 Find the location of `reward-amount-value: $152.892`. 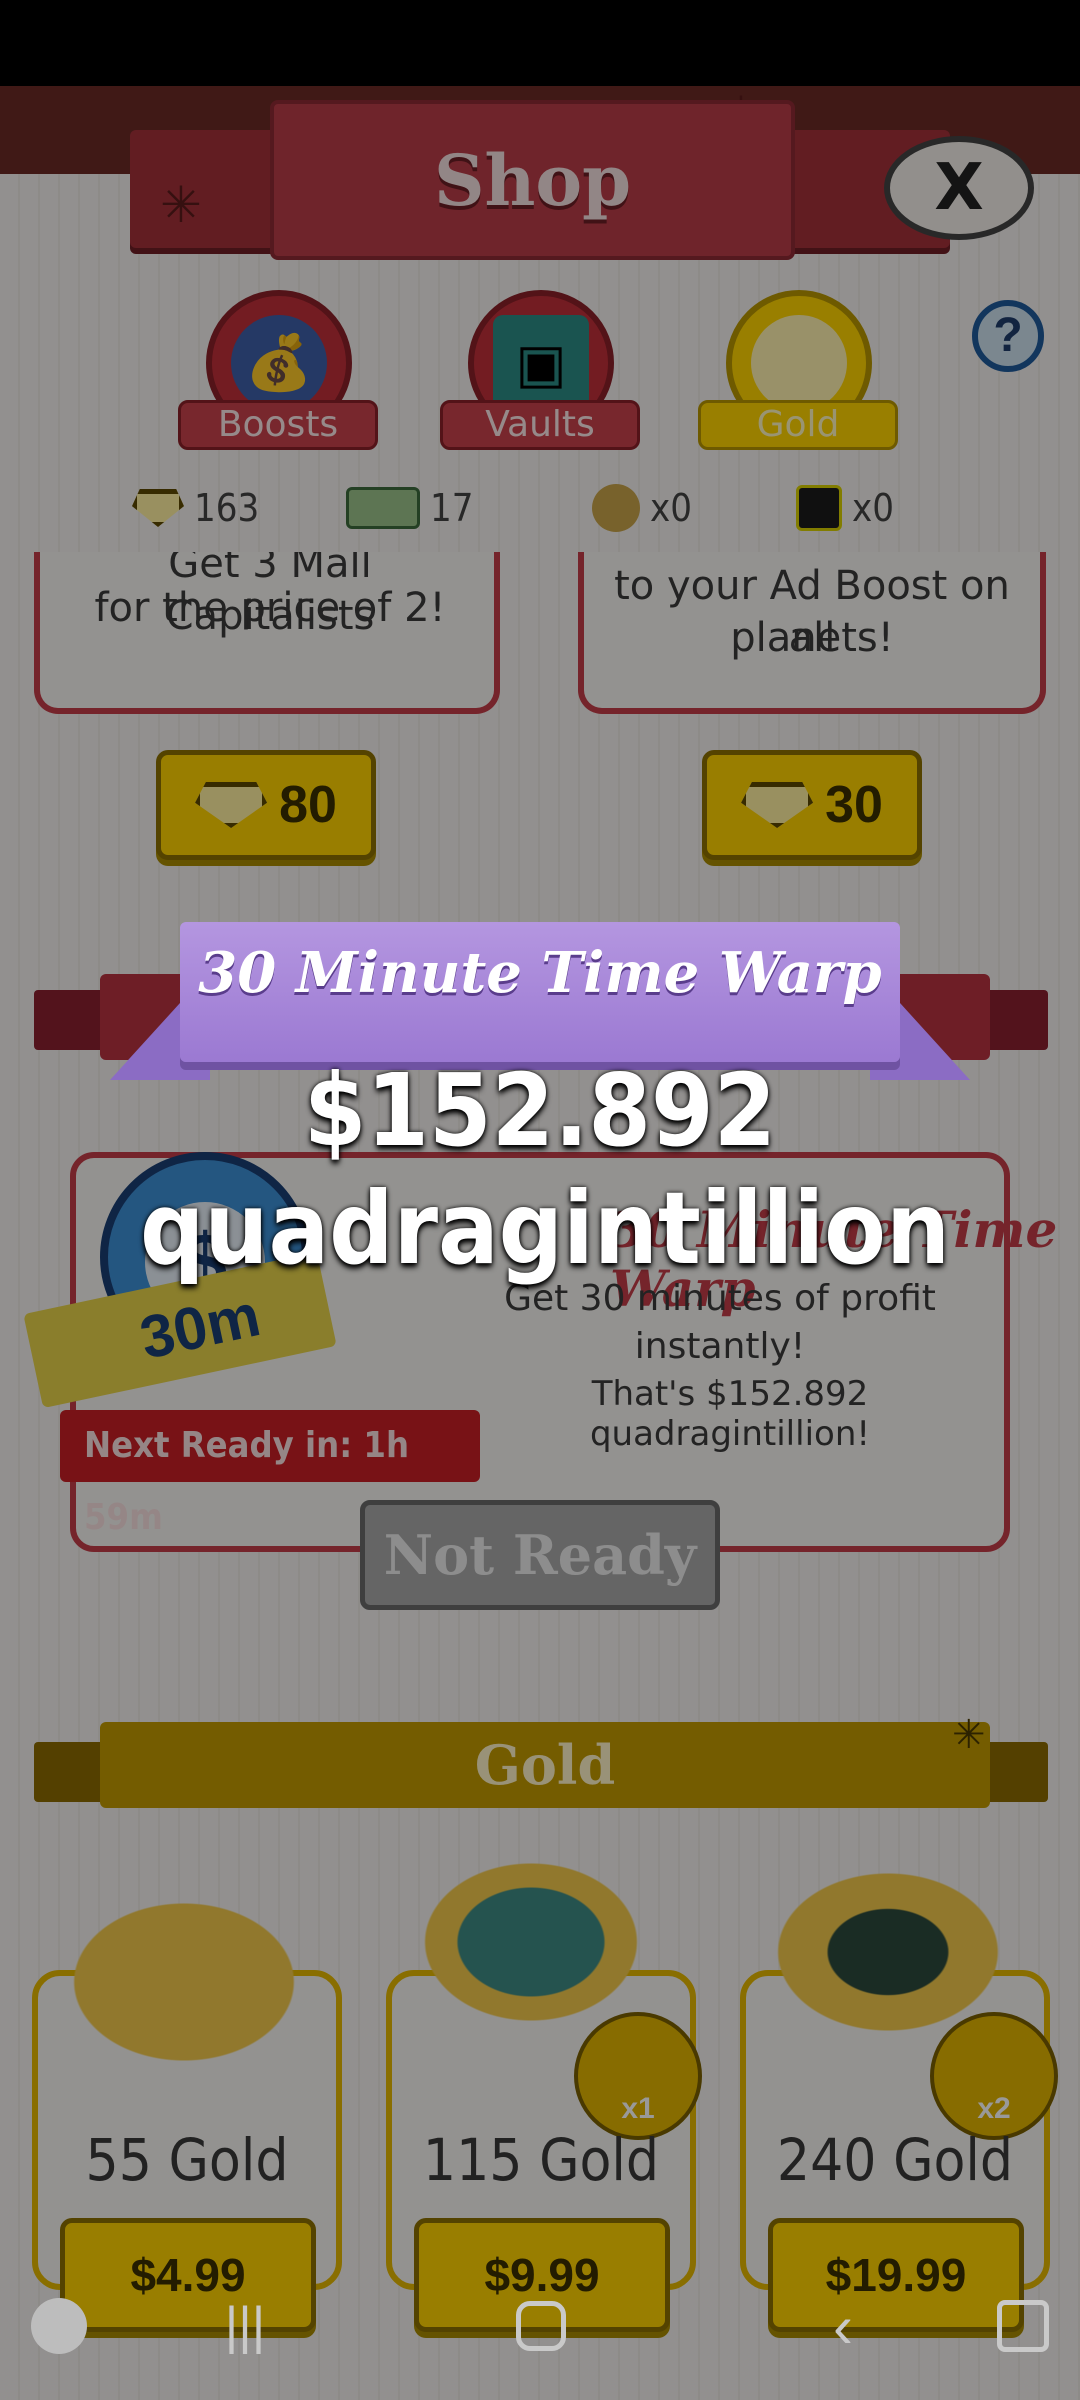

reward-amount-value: $152.892 is located at coordinates (540, 1110).